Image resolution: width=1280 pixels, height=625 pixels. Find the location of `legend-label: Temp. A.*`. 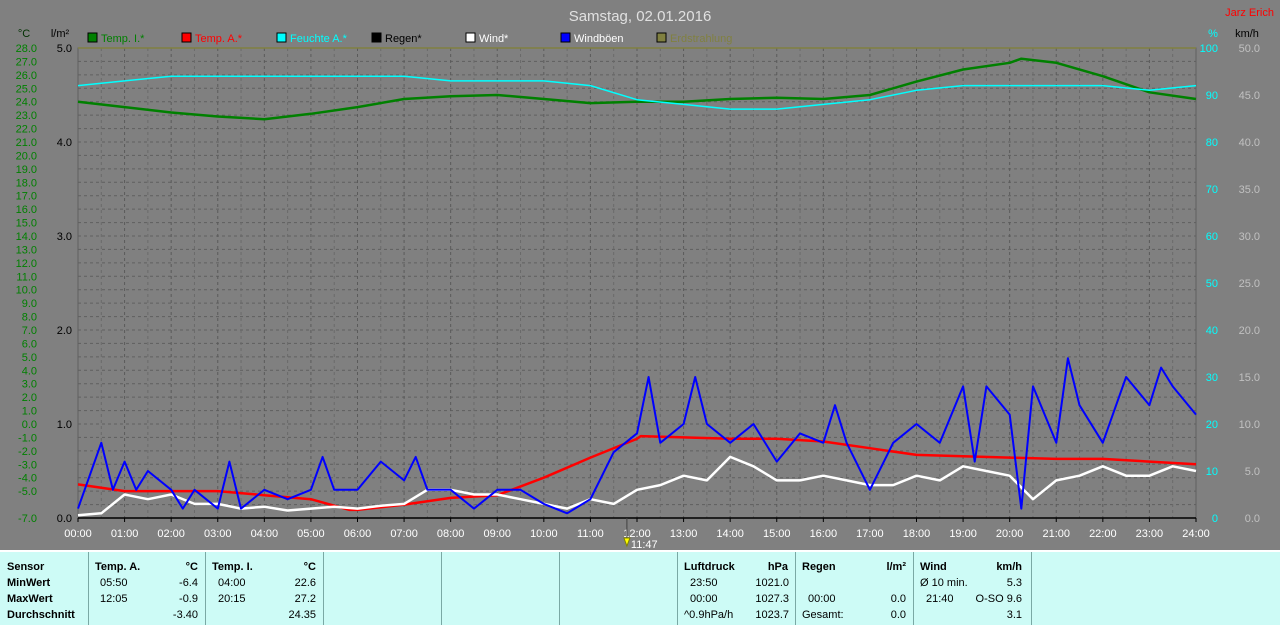

legend-label: Temp. A.* is located at coordinates (219, 39).